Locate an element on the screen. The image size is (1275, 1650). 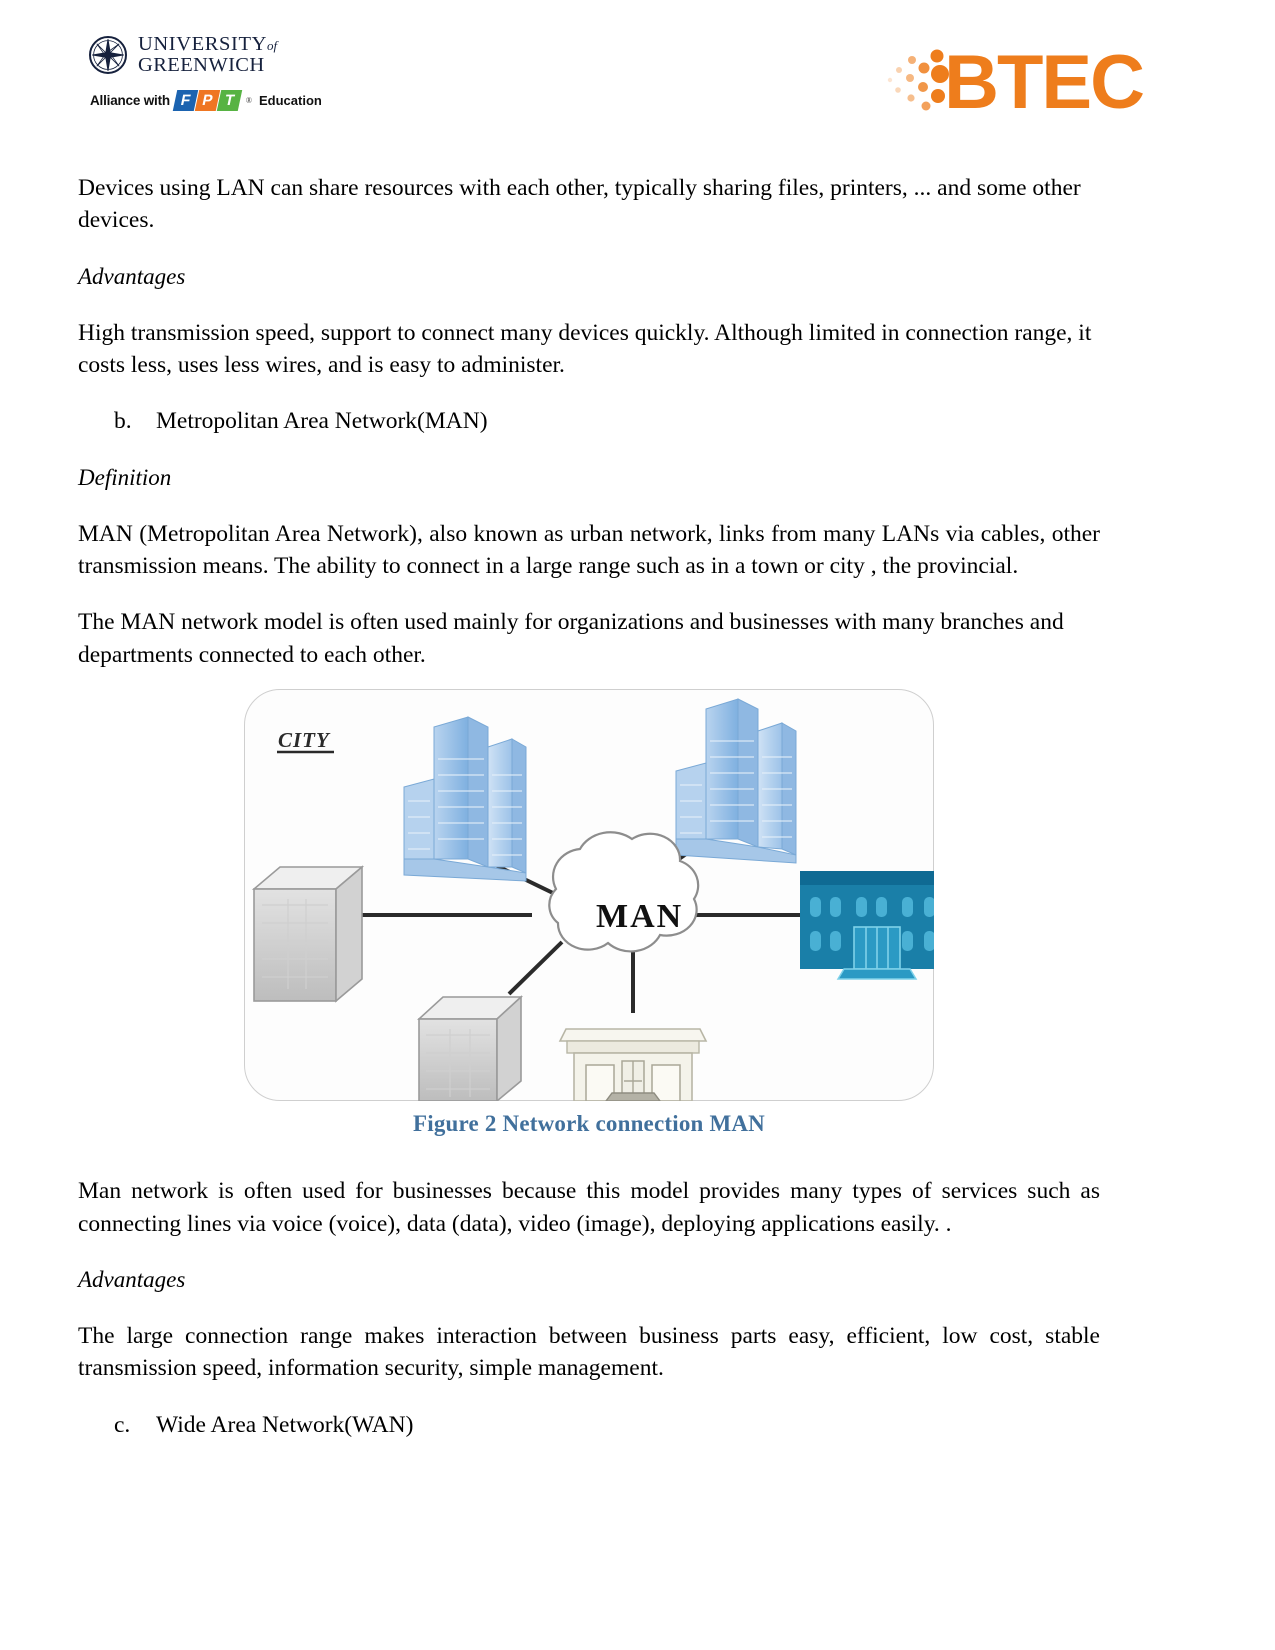
svg-text: CITY is located at coordinates (304, 740).